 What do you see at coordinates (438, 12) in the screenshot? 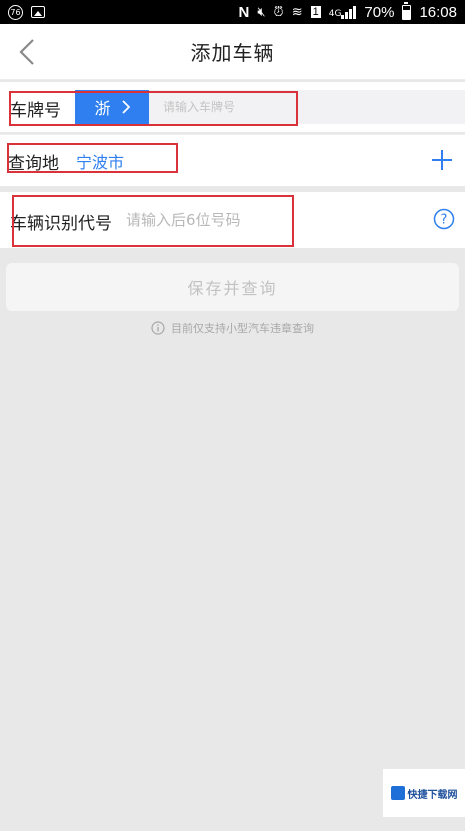
I see `clock: 16:08` at bounding box center [438, 12].